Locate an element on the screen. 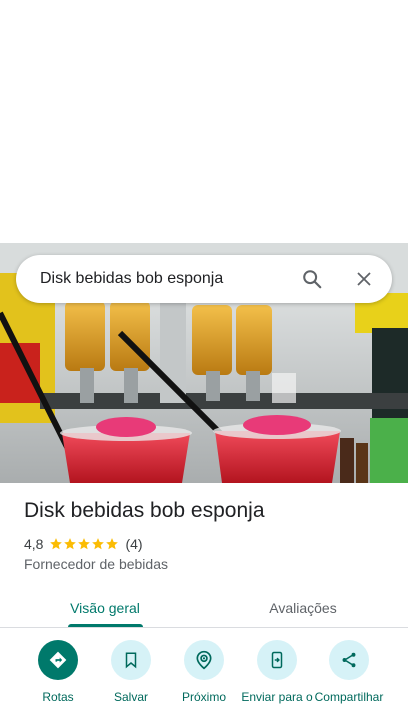  close-icon is located at coordinates (364, 279).